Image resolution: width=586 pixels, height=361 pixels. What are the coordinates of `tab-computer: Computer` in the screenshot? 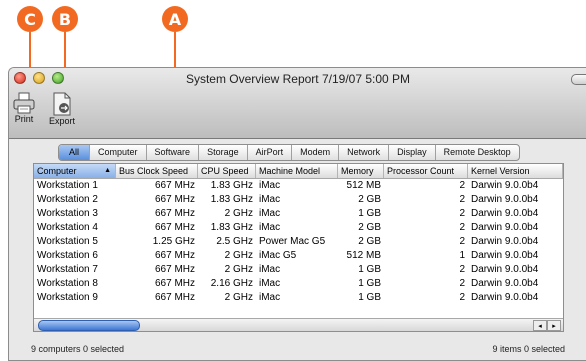 It's located at (117, 152).